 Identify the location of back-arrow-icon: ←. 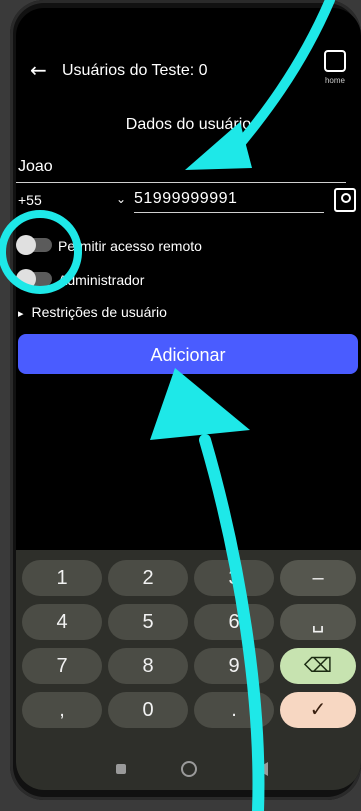
(38, 70).